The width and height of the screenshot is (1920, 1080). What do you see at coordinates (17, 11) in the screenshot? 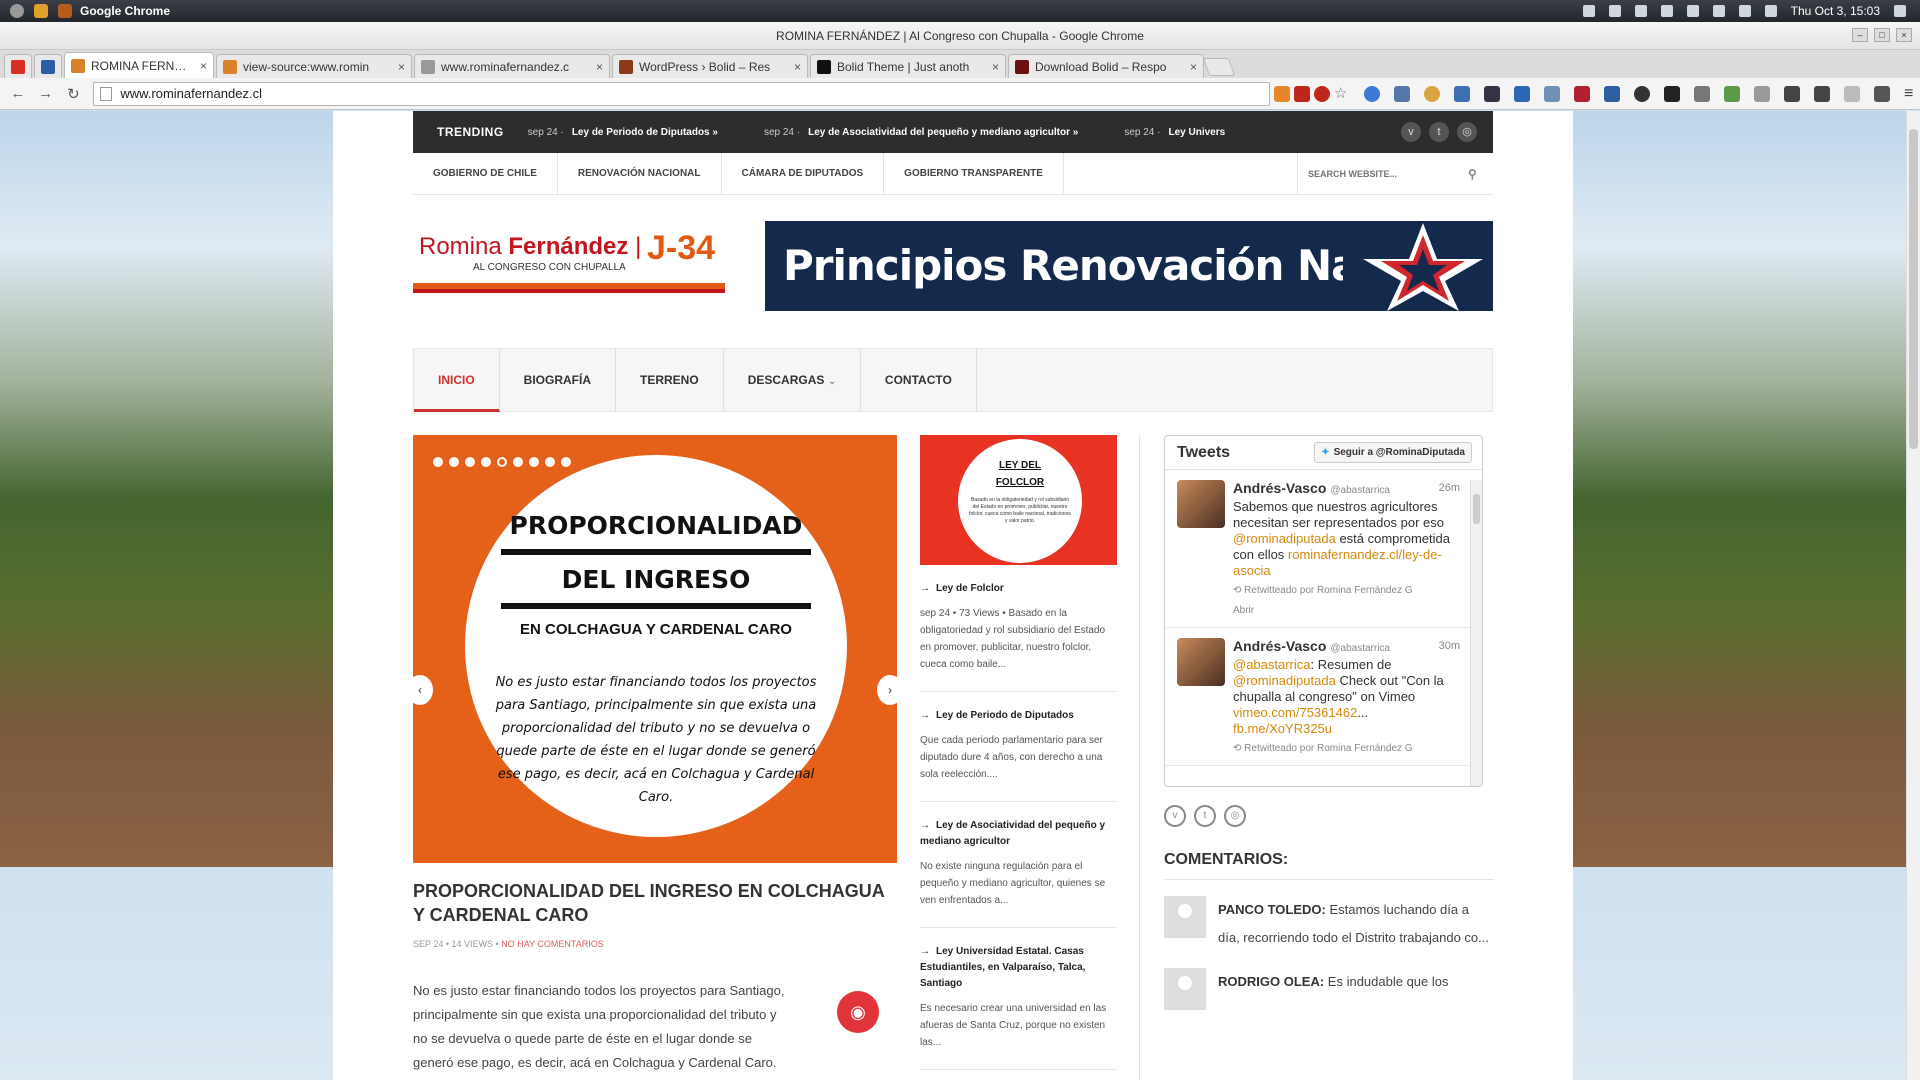
I see `ubuntu-menu-icon` at bounding box center [17, 11].